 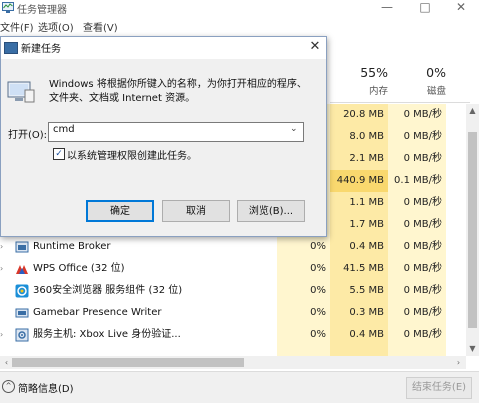 What do you see at coordinates (41, 49) in the screenshot?
I see `dialog-title: 新建任务` at bounding box center [41, 49].